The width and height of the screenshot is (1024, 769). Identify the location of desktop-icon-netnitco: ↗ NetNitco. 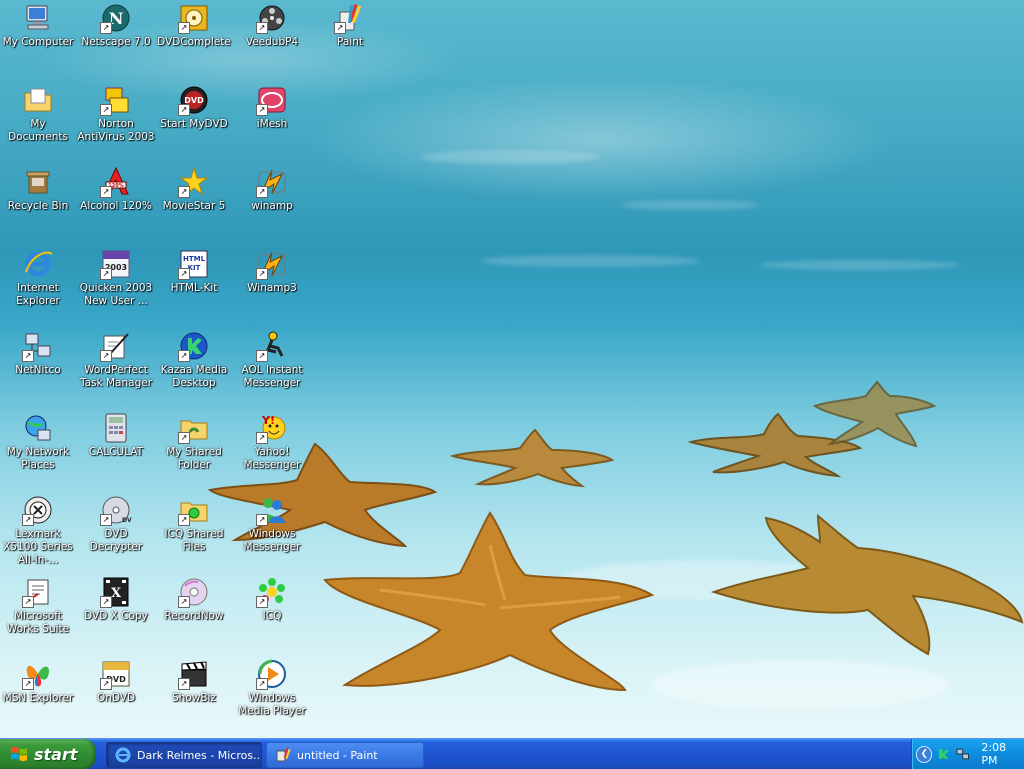
(38, 353).